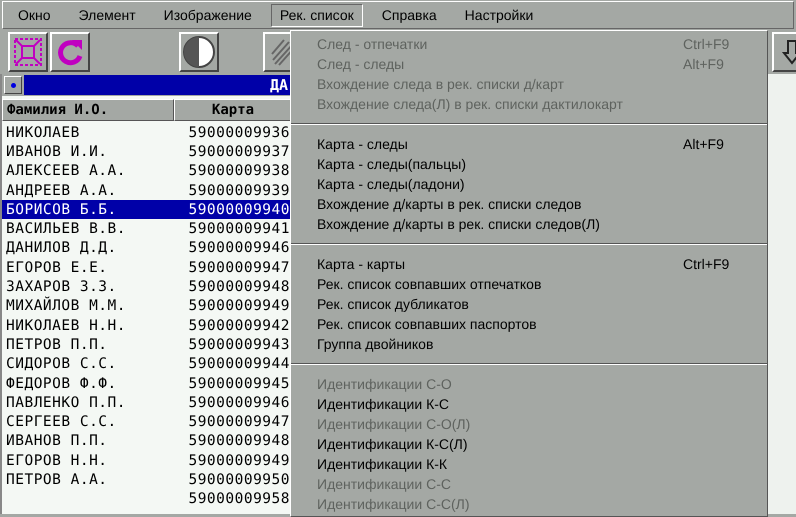 The image size is (796, 517). I want to click on table-row: БОРИСОВ Б.Б. 59000009940, so click(147, 210).